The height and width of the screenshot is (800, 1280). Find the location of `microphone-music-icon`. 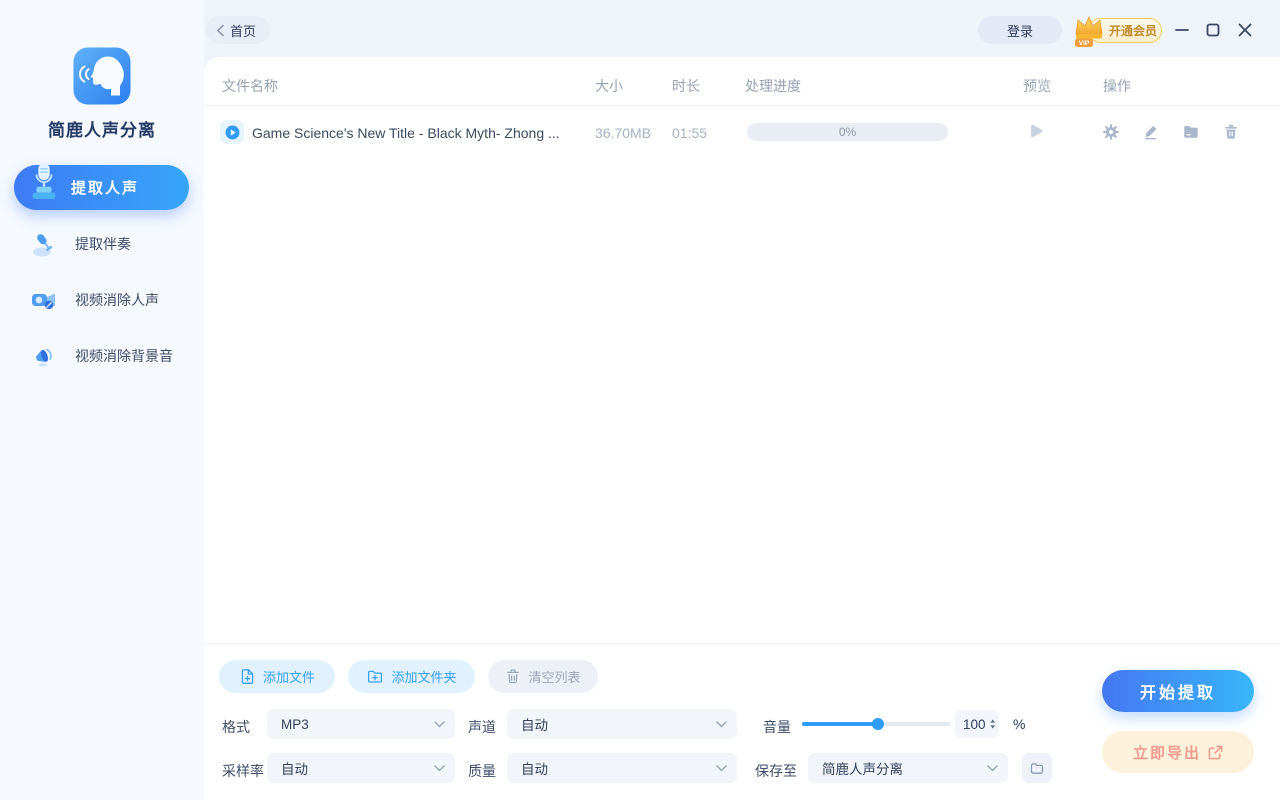

microphone-music-icon is located at coordinates (44, 244).